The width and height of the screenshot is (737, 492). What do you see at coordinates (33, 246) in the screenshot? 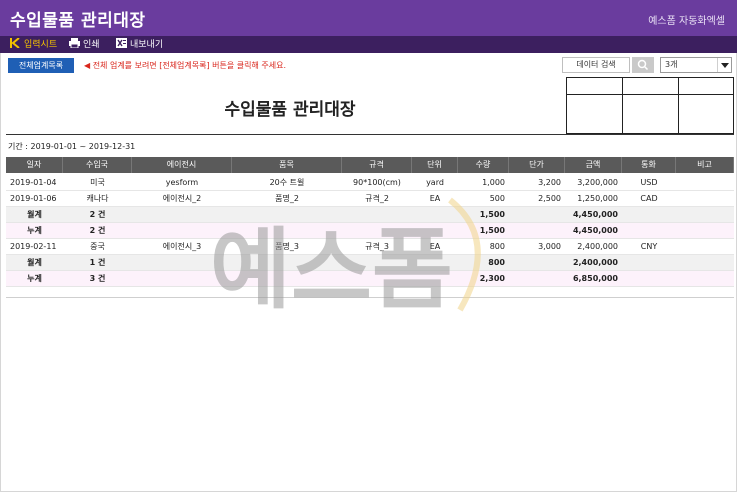
I see `cell-date: 2019-02-11` at bounding box center [33, 246].